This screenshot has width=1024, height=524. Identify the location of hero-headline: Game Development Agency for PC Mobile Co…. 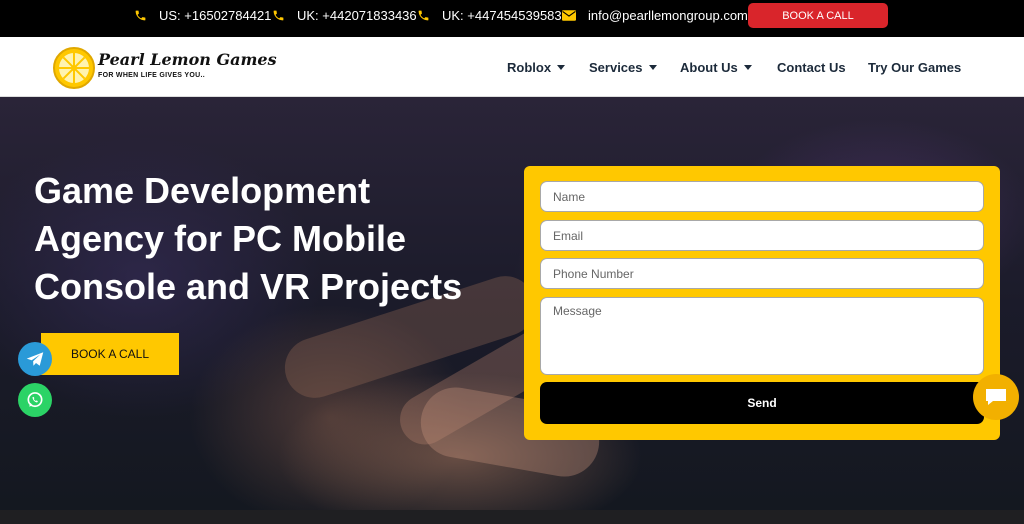
(279, 239).